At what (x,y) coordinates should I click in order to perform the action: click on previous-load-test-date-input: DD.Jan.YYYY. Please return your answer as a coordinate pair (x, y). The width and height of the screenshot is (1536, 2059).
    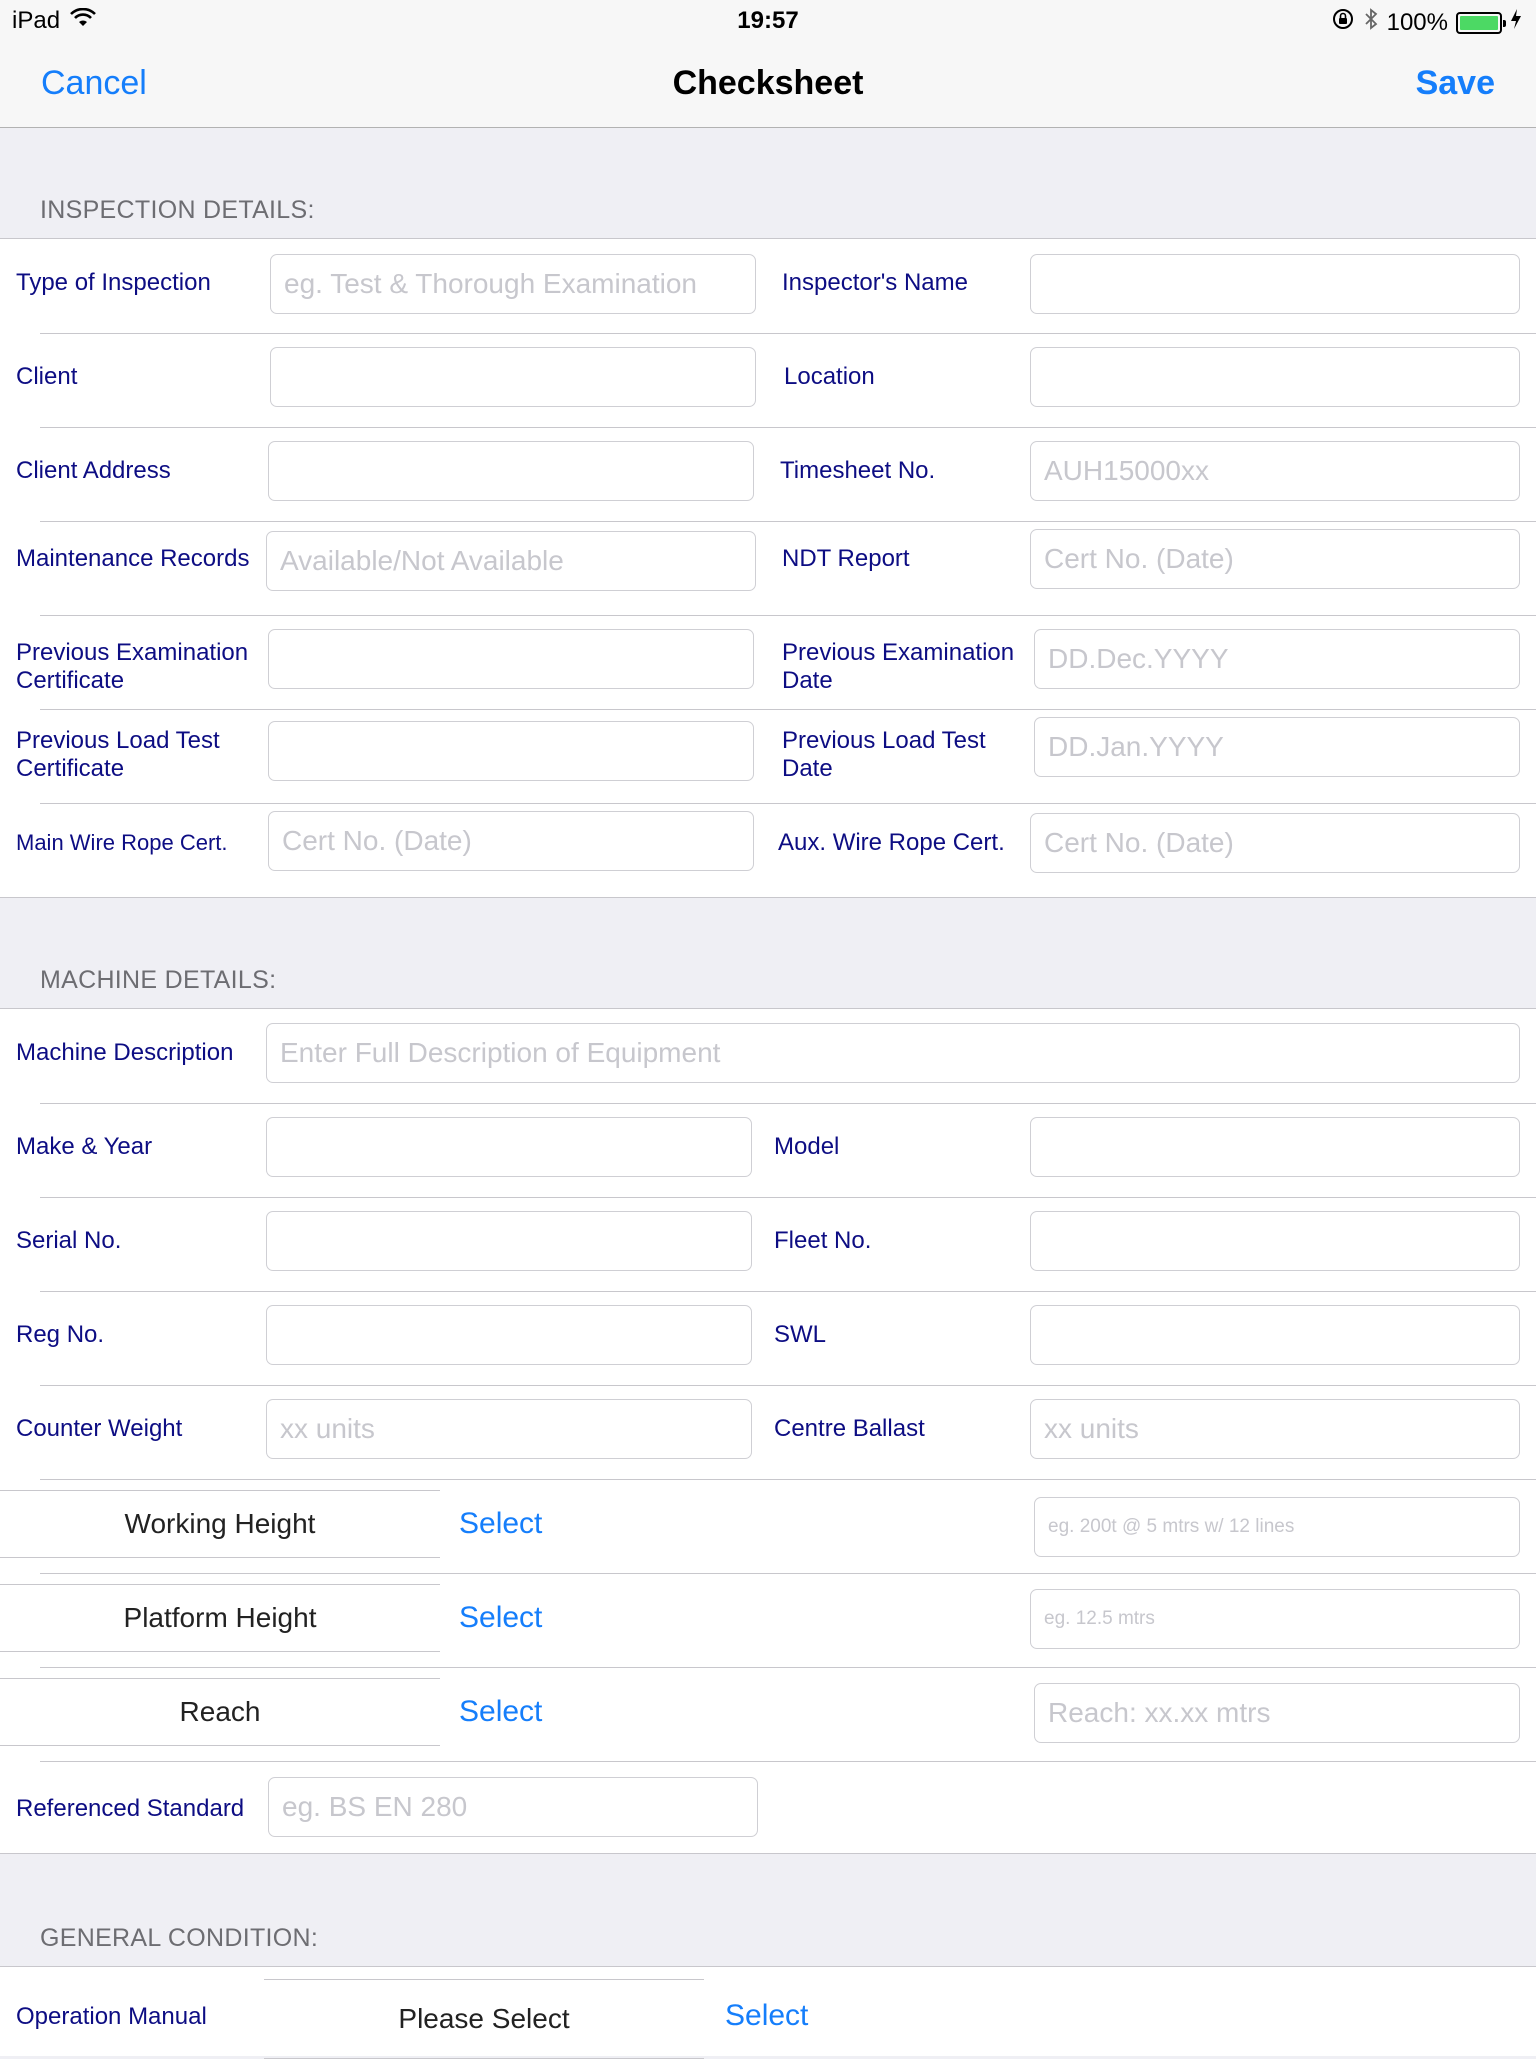
    Looking at the image, I should click on (1277, 747).